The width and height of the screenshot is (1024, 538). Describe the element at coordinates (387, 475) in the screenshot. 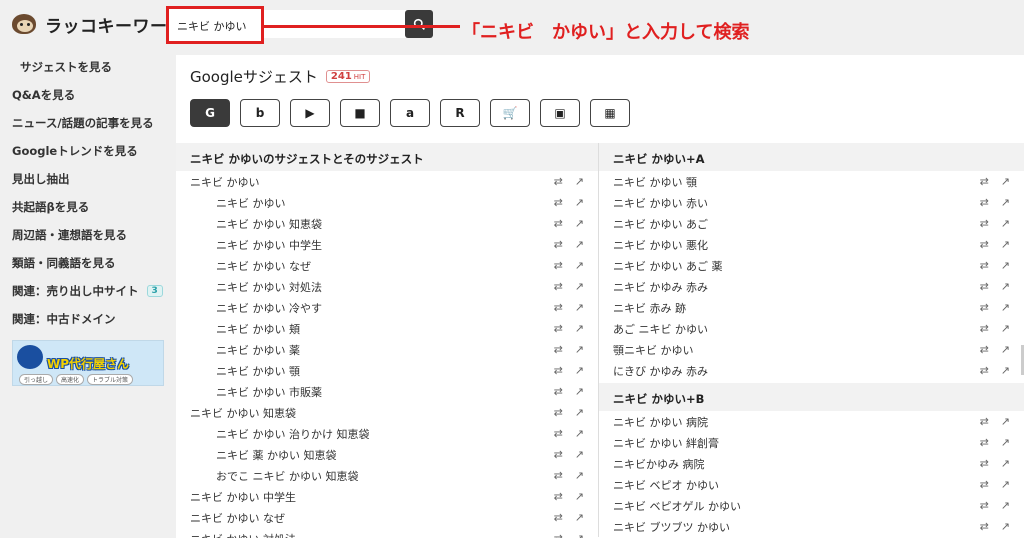

I see `list-item: おでこ ニキビ かゆい 知恵袋 ⇄ ↗` at that location.